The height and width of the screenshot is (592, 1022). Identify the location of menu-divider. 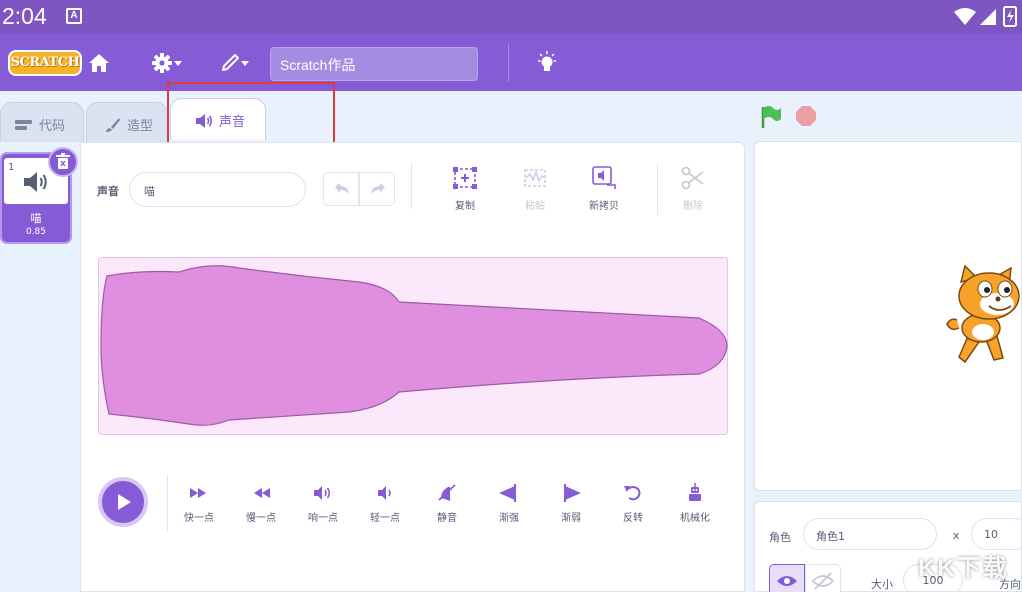
(508, 63).